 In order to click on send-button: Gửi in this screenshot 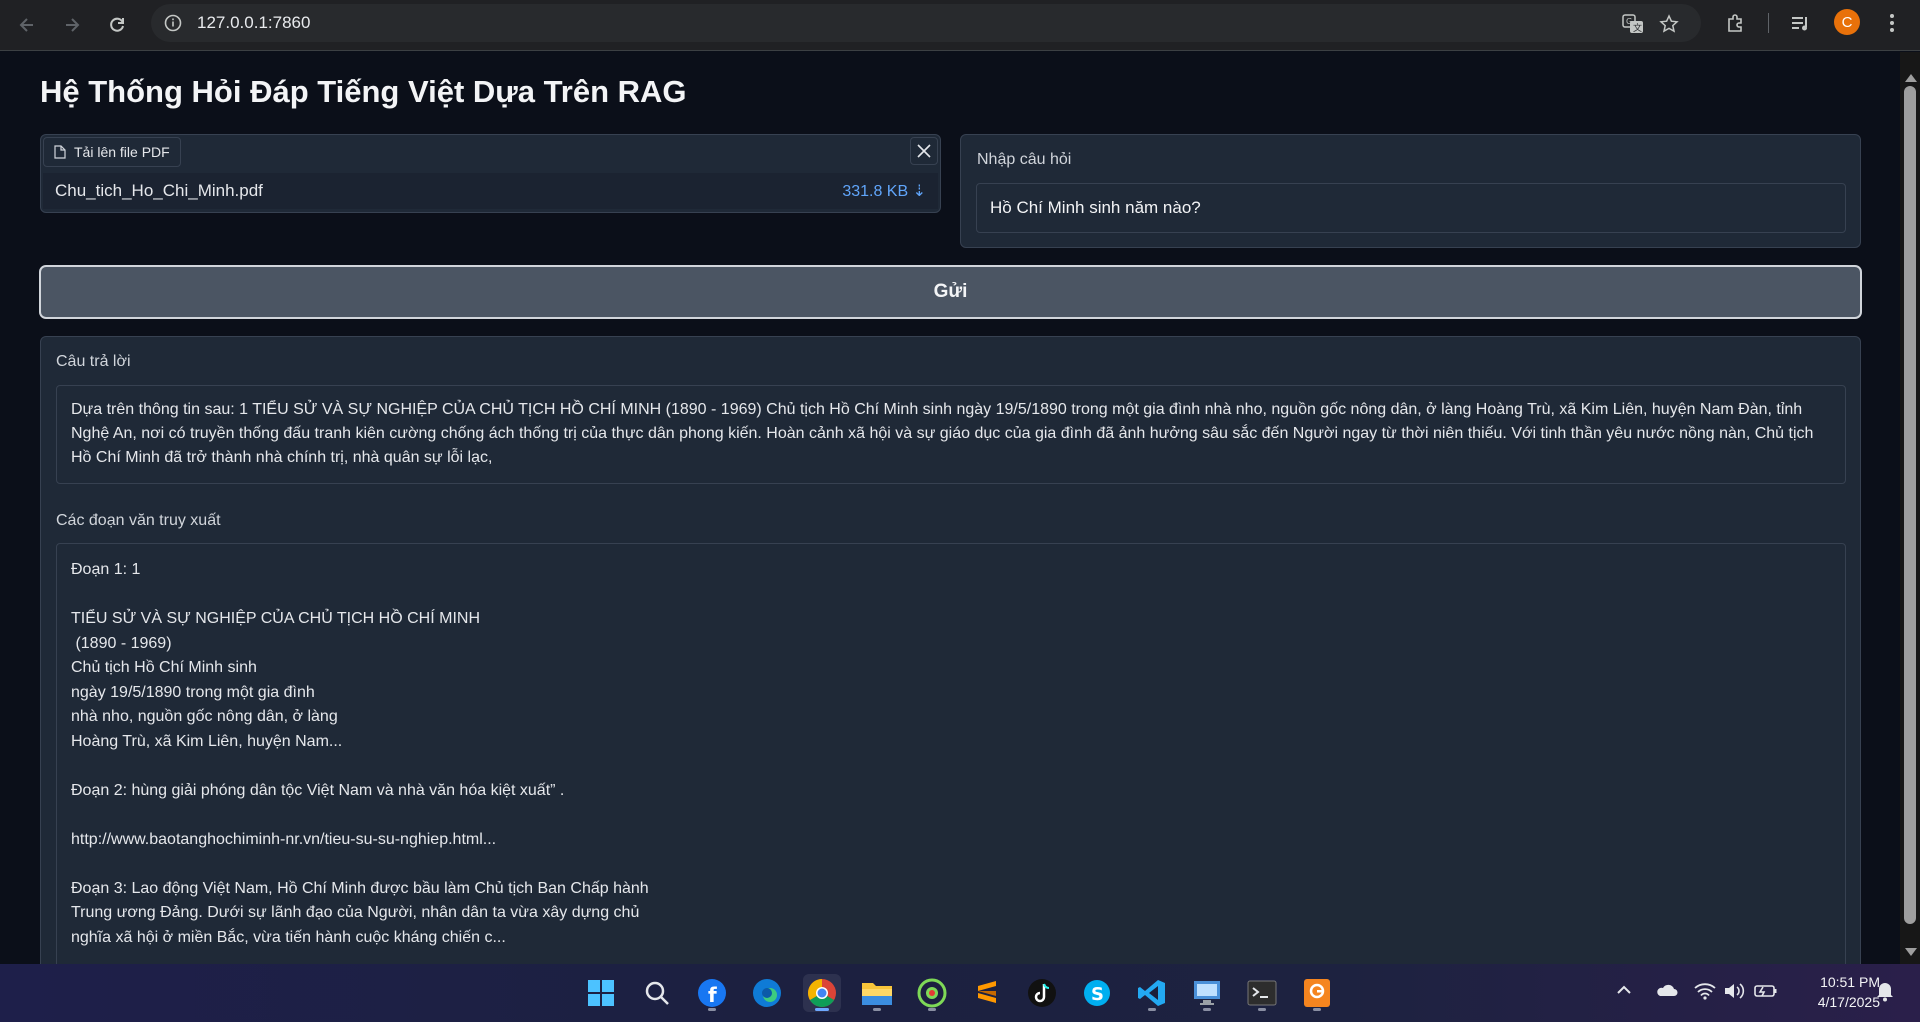, I will do `click(950, 292)`.